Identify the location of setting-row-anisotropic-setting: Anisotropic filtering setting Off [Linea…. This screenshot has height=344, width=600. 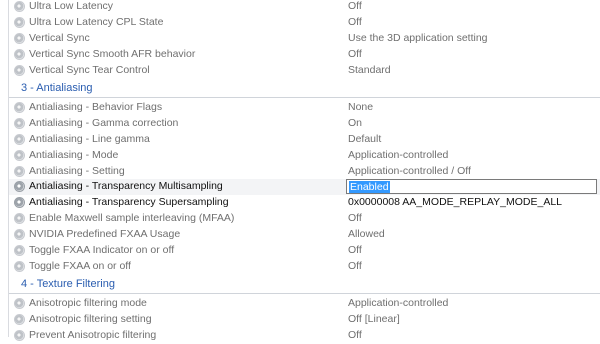
(304, 320).